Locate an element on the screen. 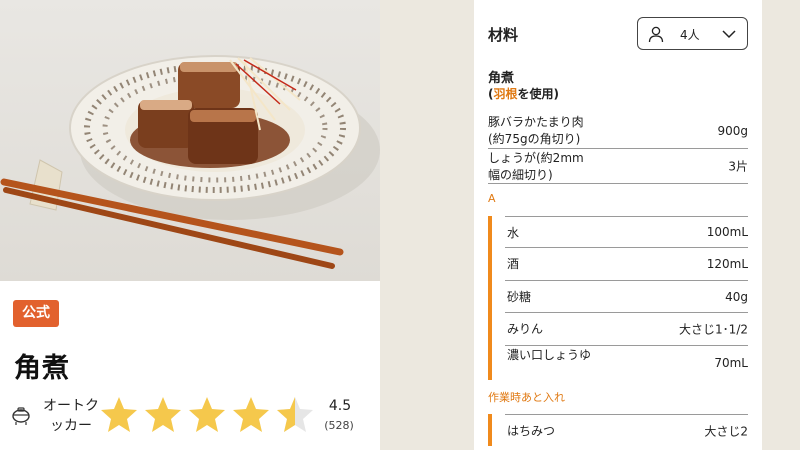 This screenshot has height=450, width=800. ingredient-row: 砂糖 40g is located at coordinates (626, 297).